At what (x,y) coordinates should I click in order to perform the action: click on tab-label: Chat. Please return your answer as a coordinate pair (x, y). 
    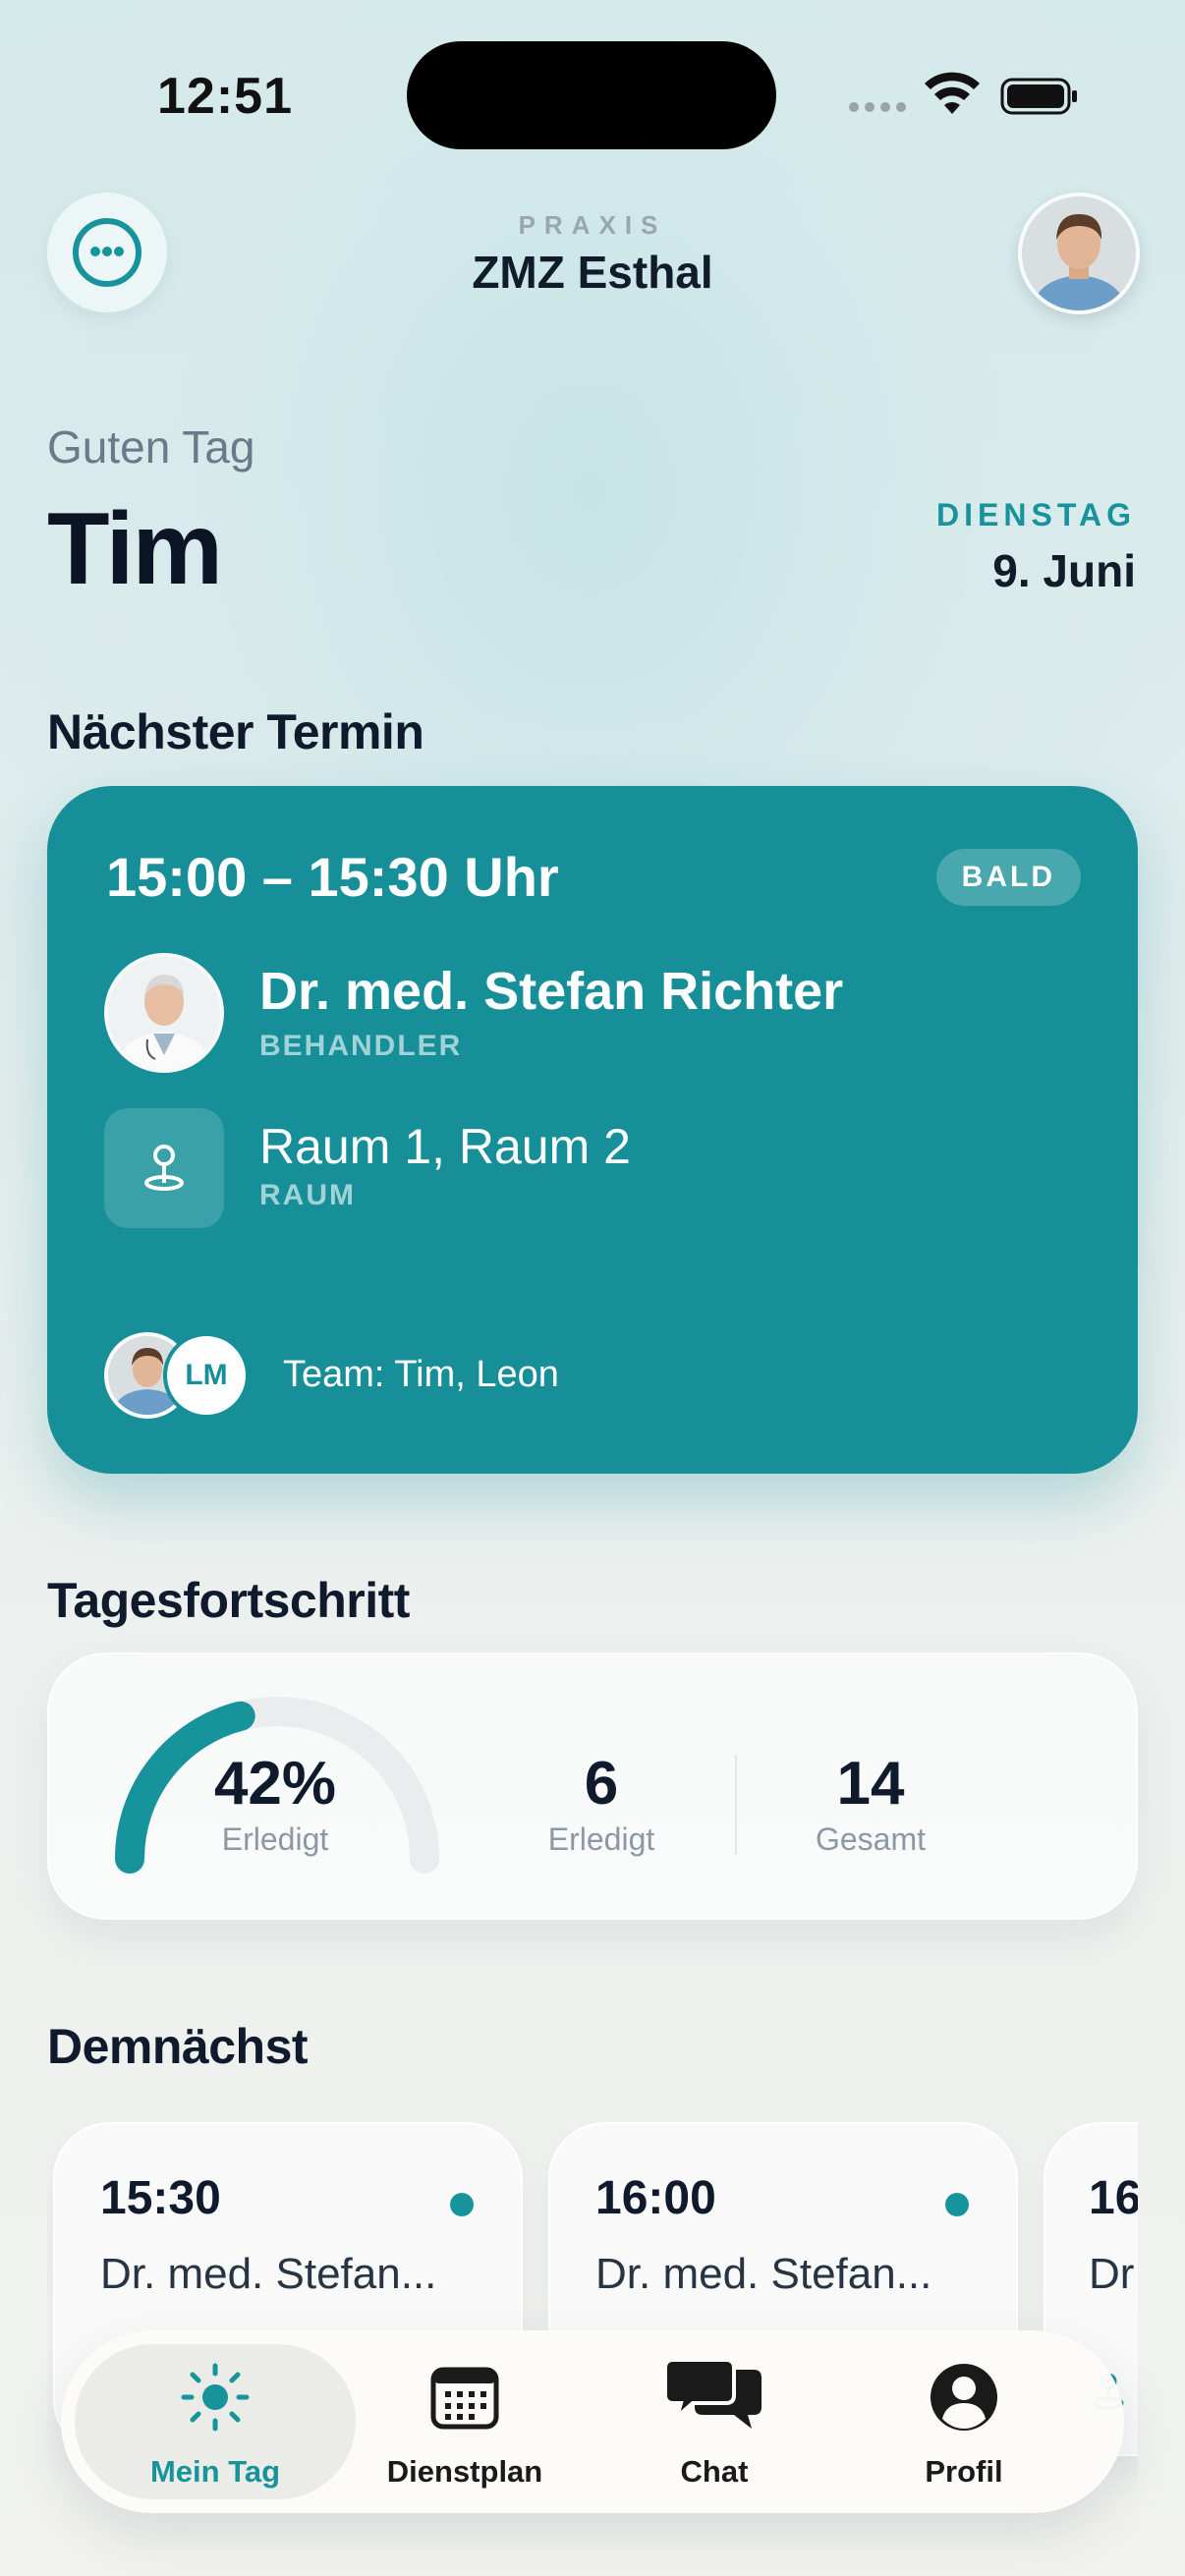
    Looking at the image, I should click on (715, 2471).